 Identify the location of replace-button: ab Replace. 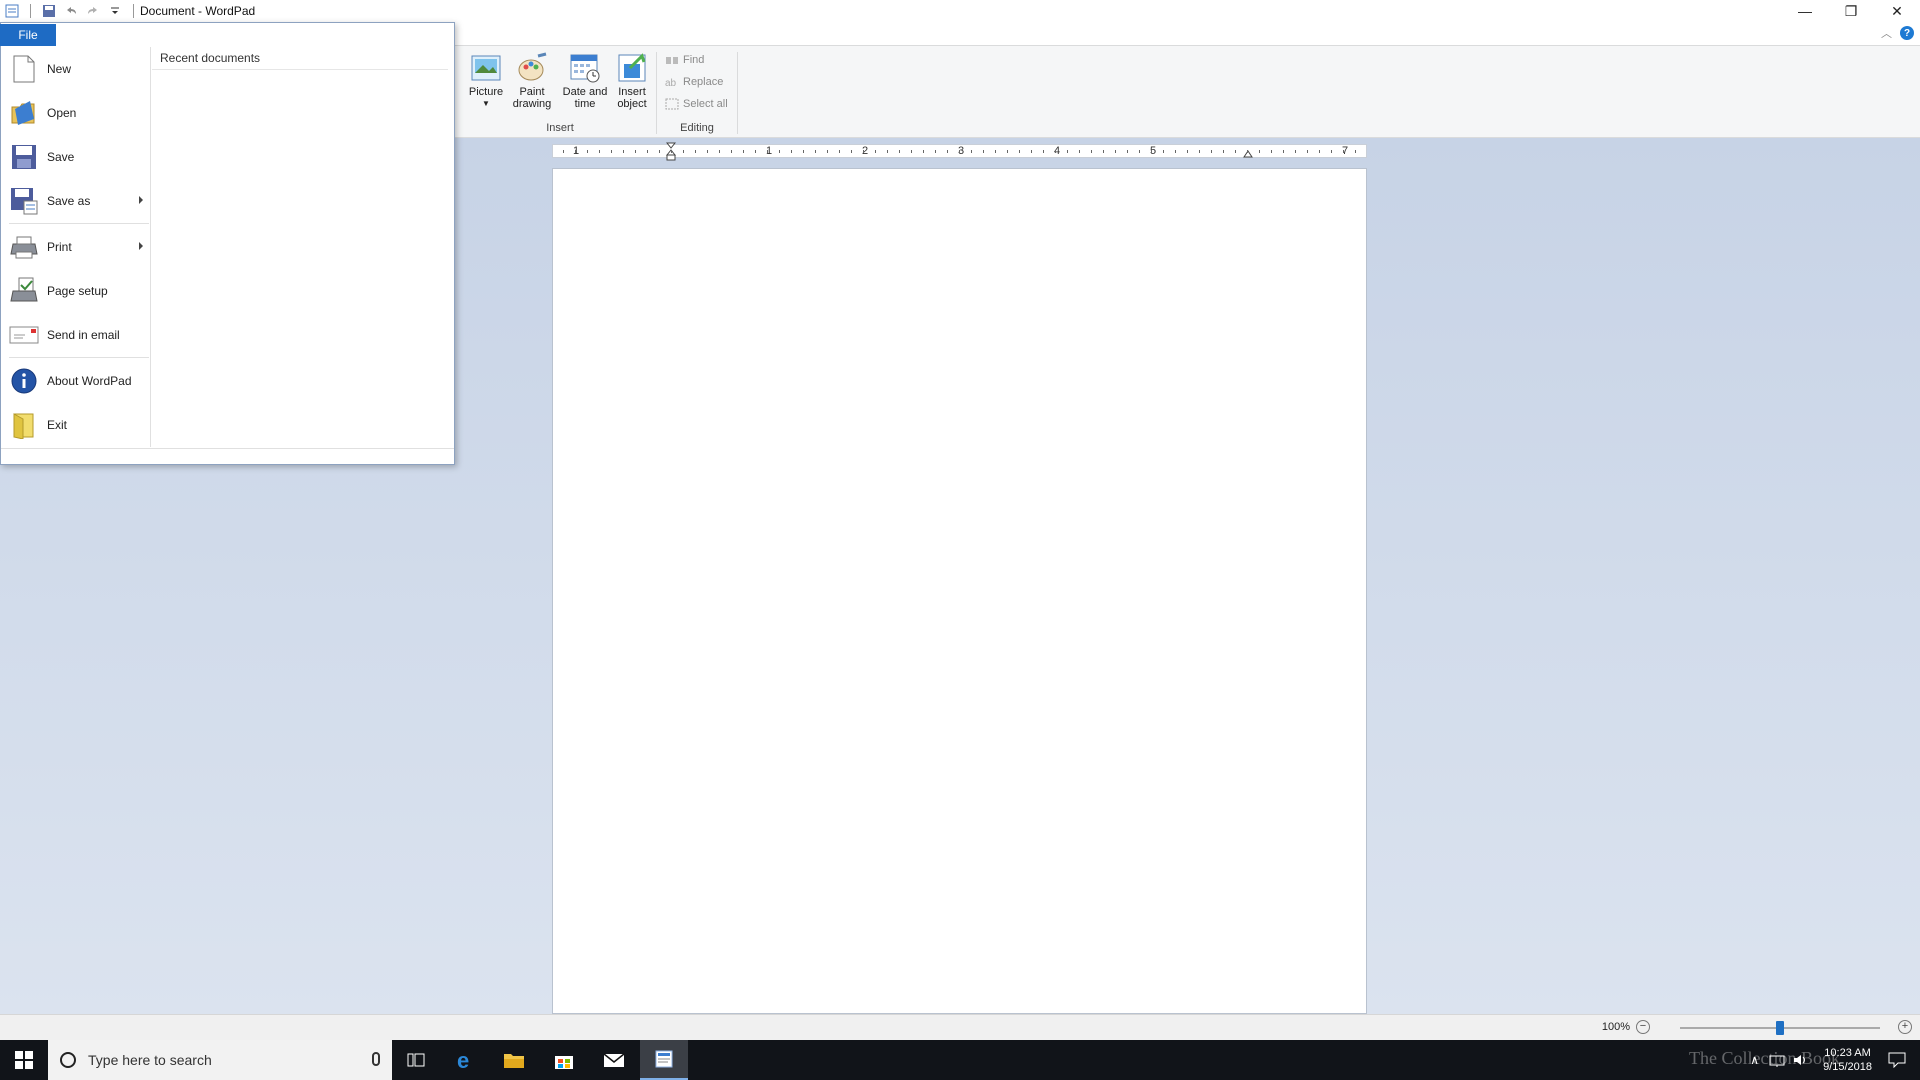
(694, 82).